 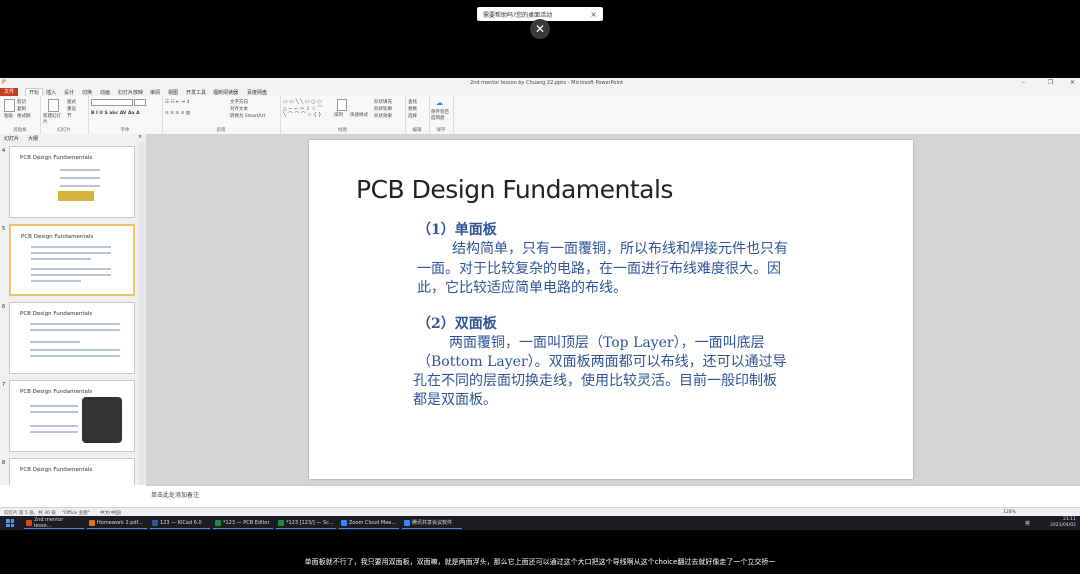 I want to click on tab-home: 开始, so click(x=34, y=92).